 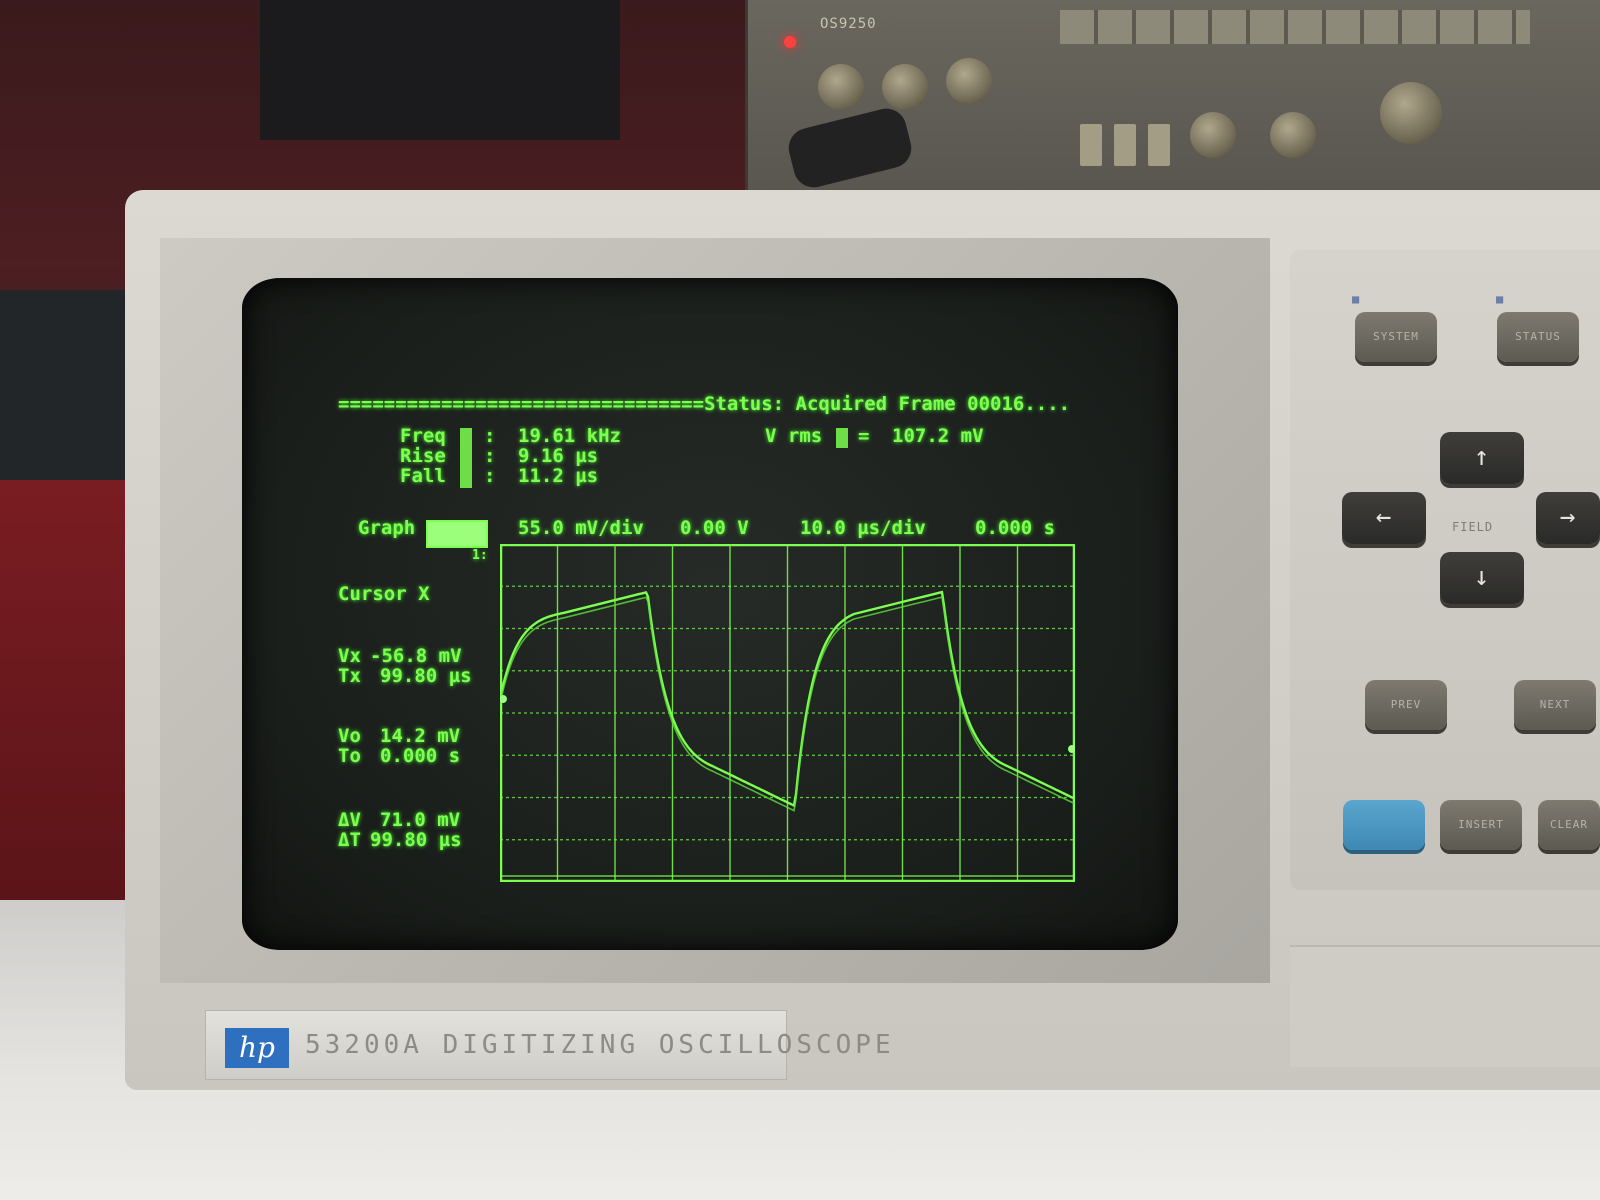 What do you see at coordinates (558, 456) in the screenshot?
I see `measure-value-rise: 9.16 µs` at bounding box center [558, 456].